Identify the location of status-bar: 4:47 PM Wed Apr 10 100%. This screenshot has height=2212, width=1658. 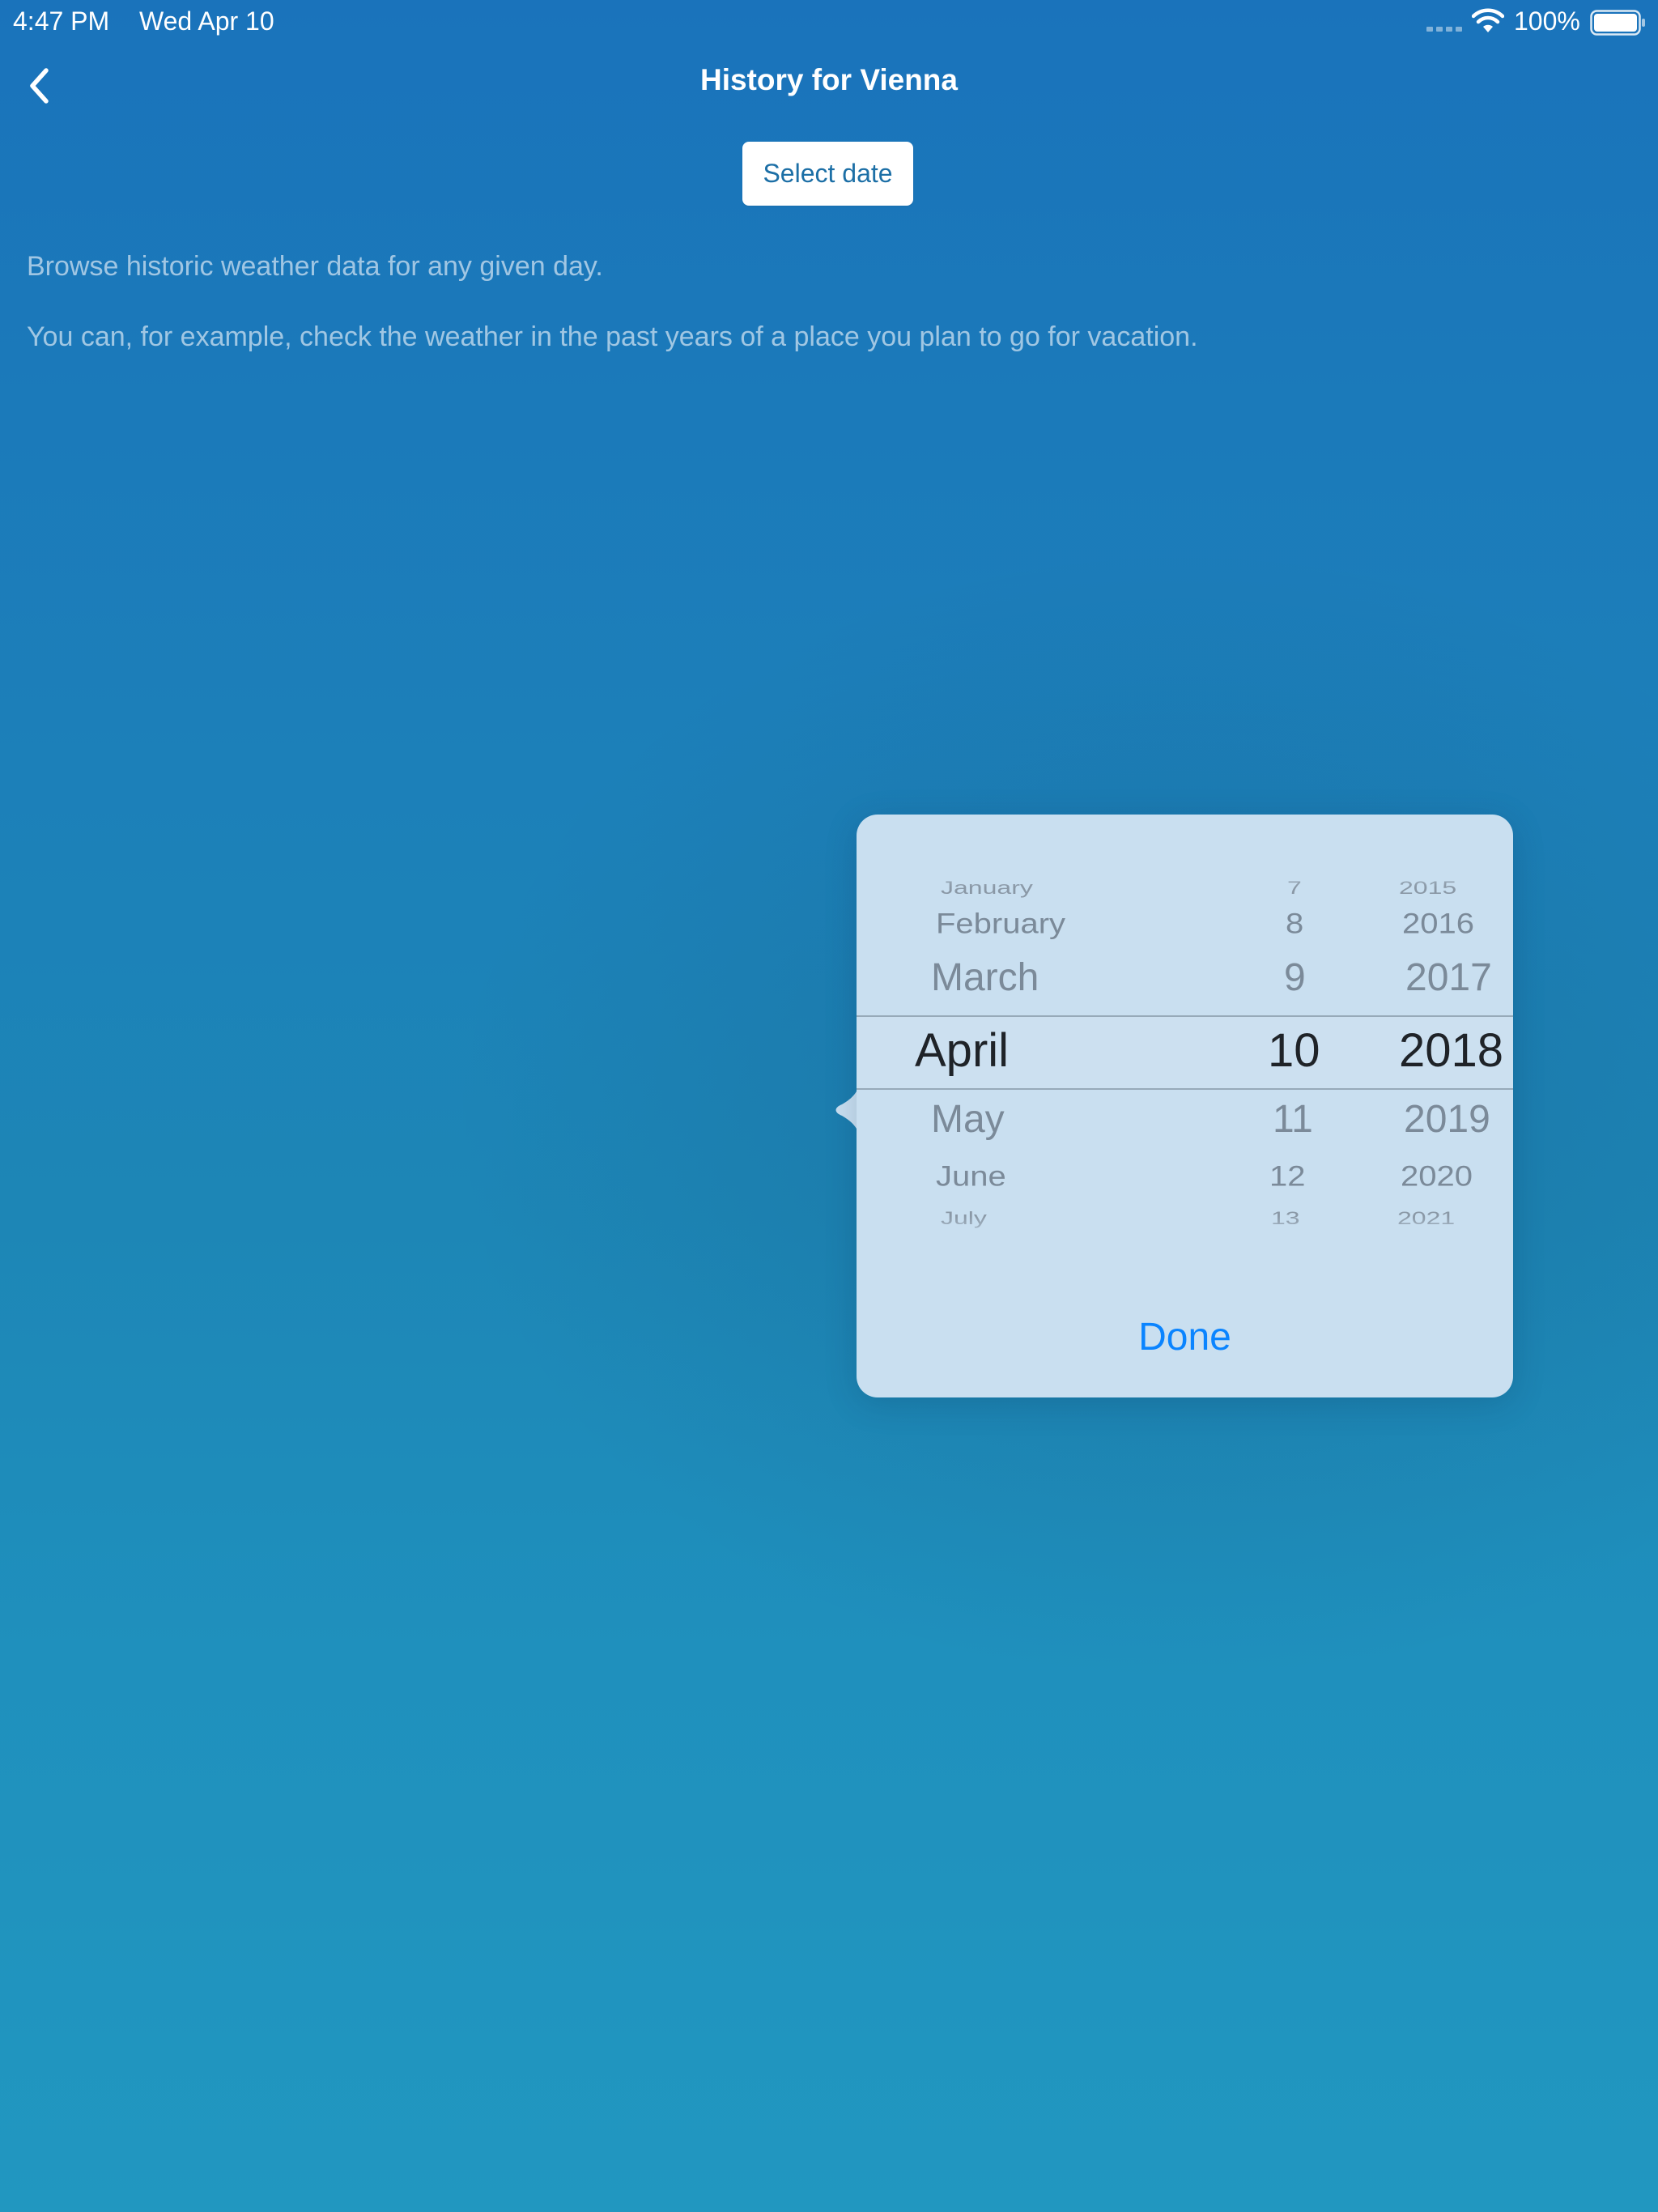
(829, 22).